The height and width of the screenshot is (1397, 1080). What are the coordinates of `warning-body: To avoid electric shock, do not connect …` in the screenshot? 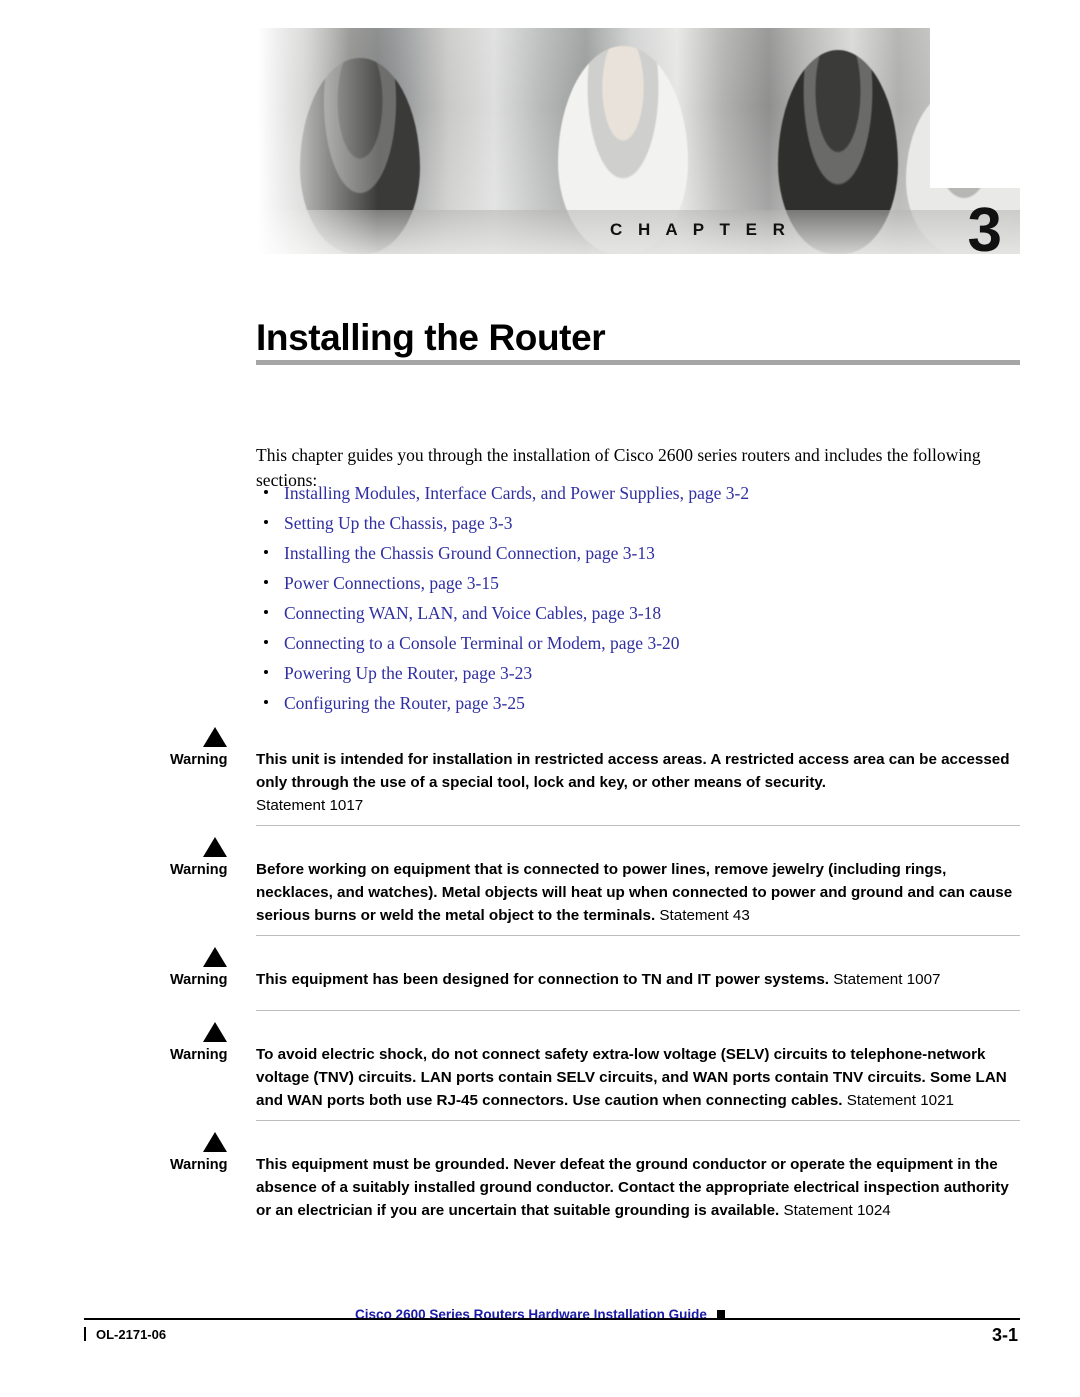 It's located at (638, 1066).